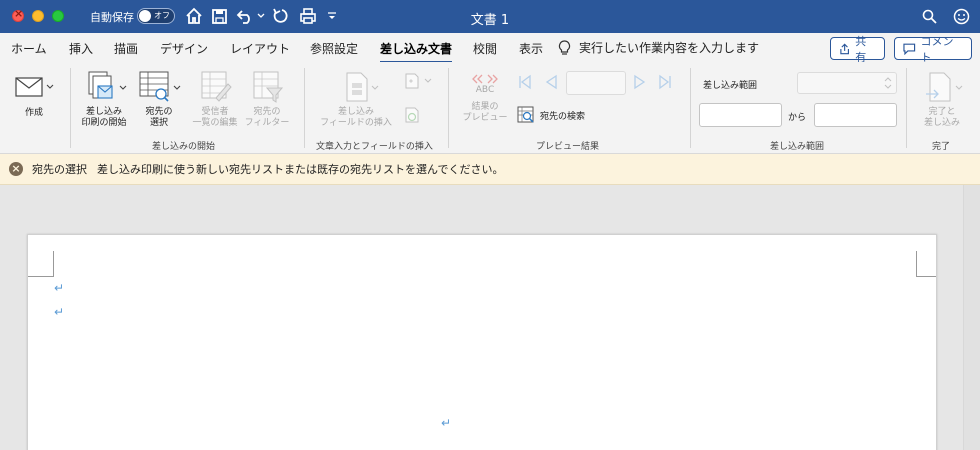 Image resolution: width=980 pixels, height=450 pixels. I want to click on margin-corner-mark-right, so click(926, 264).